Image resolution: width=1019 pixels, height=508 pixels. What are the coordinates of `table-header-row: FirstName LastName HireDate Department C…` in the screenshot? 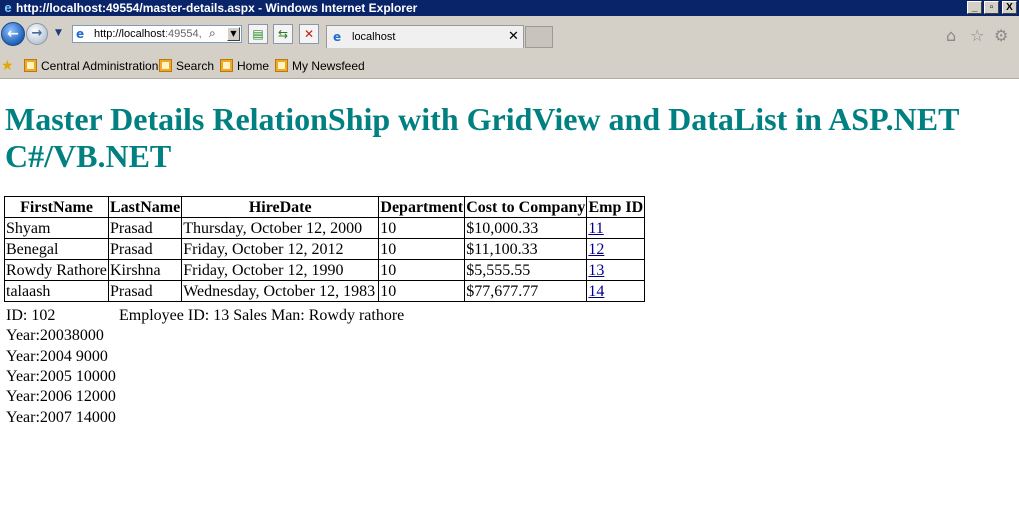 It's located at (325, 207).